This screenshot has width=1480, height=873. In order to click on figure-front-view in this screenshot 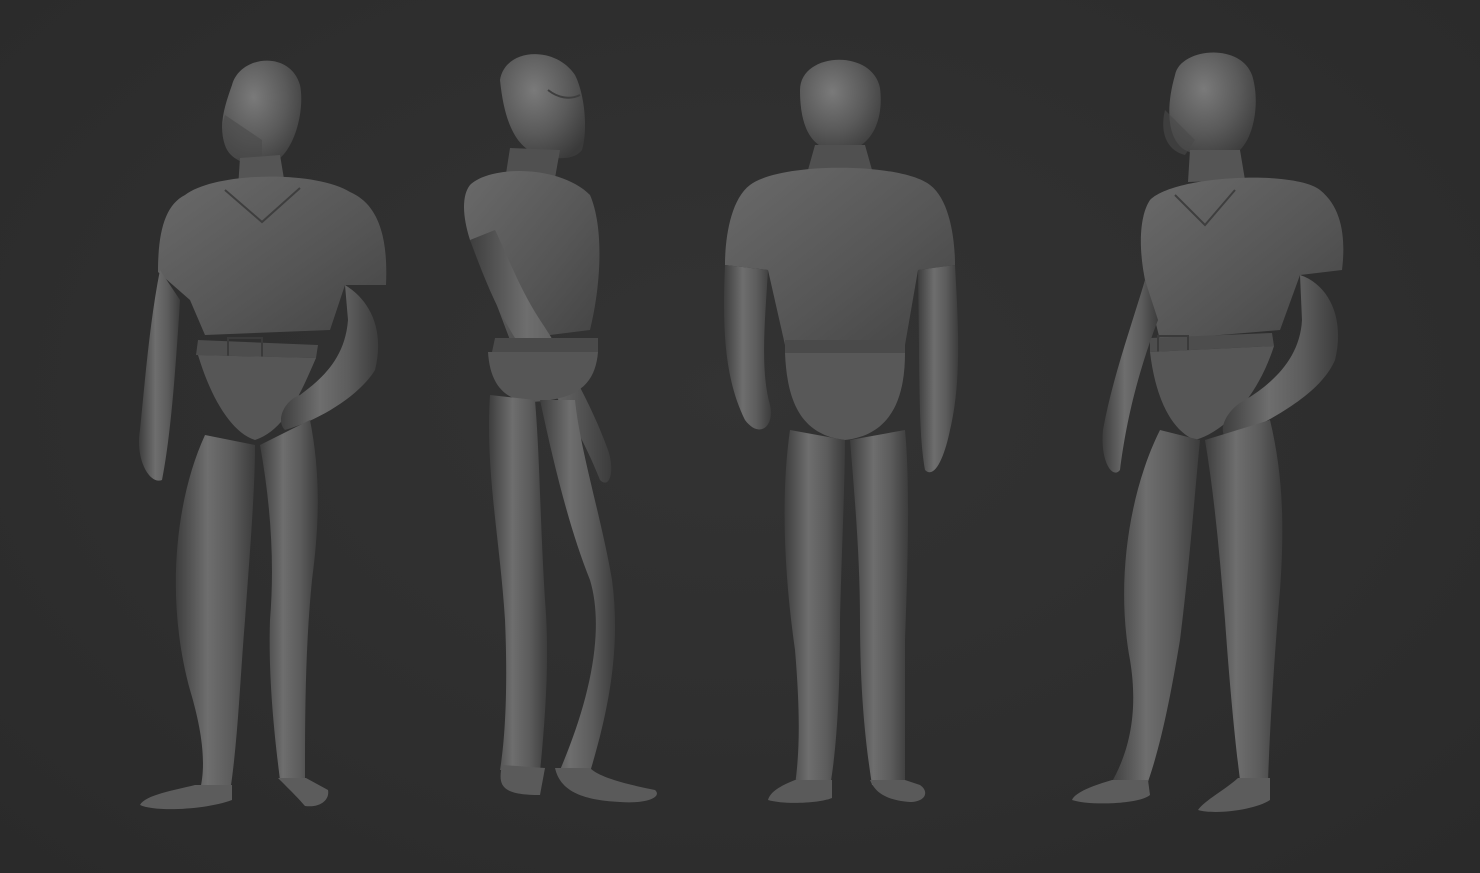, I will do `click(263, 435)`.